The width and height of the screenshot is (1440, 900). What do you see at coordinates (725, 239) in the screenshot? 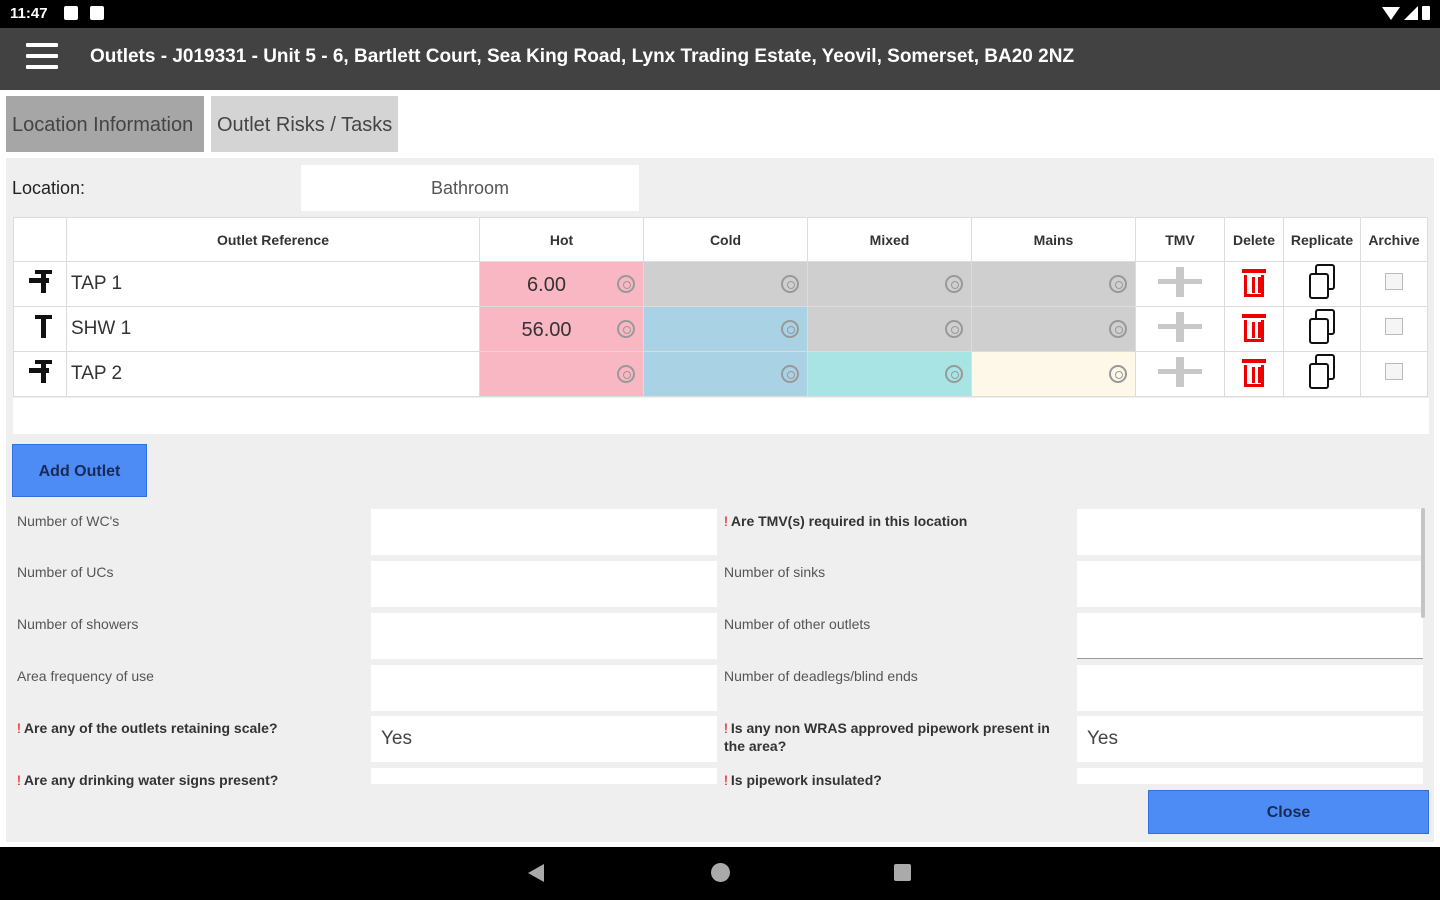
I see `header-cold: Cold` at bounding box center [725, 239].